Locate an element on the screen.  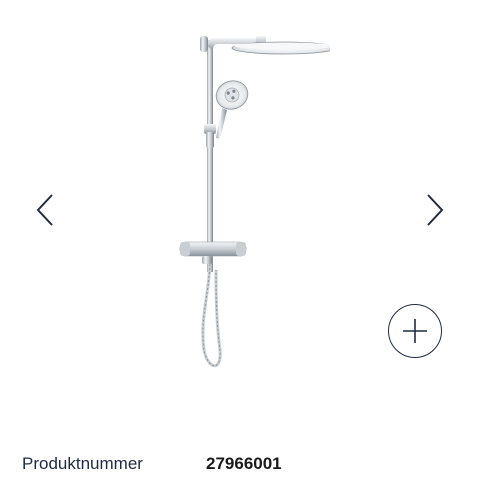
chevron-right-icon is located at coordinates (435, 210).